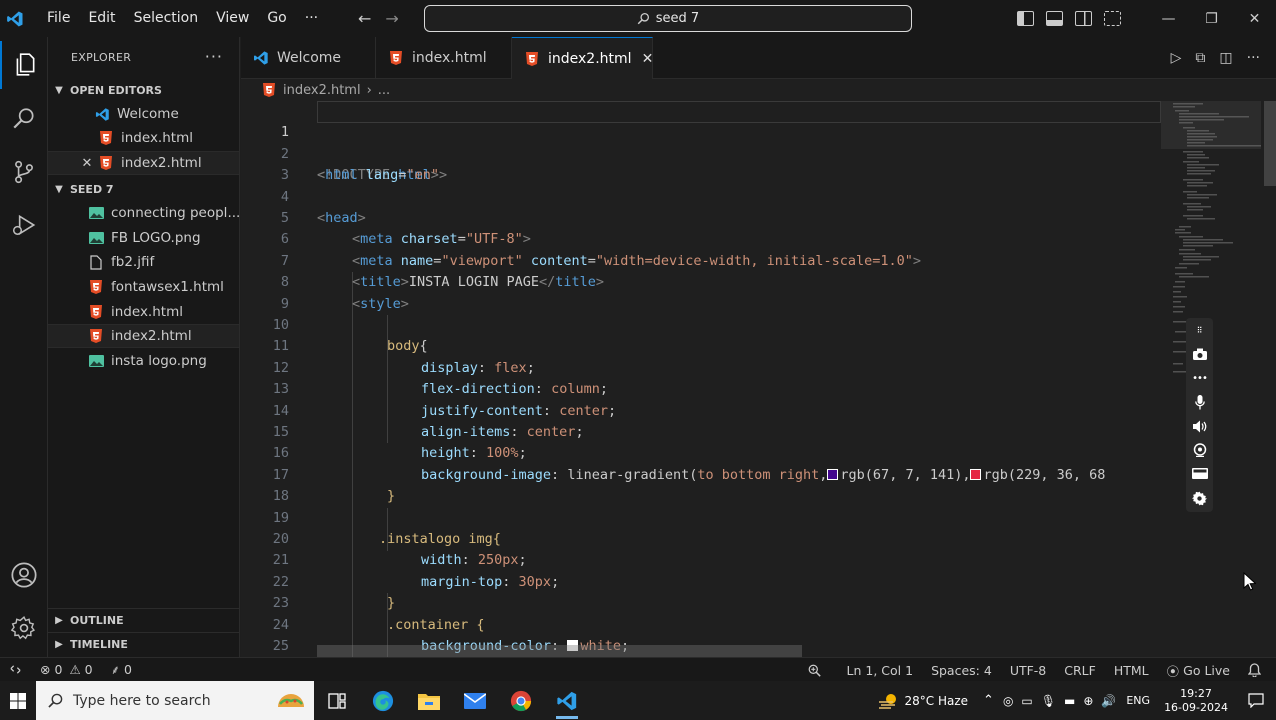 The width and height of the screenshot is (1276, 720). What do you see at coordinates (24, 65) in the screenshot?
I see `explorer-icon` at bounding box center [24, 65].